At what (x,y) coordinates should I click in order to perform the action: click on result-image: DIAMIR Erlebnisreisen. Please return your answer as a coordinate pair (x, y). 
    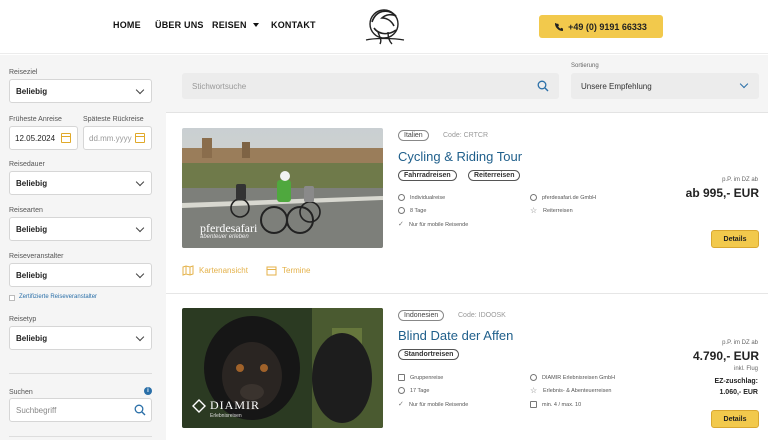
    Looking at the image, I should click on (282, 368).